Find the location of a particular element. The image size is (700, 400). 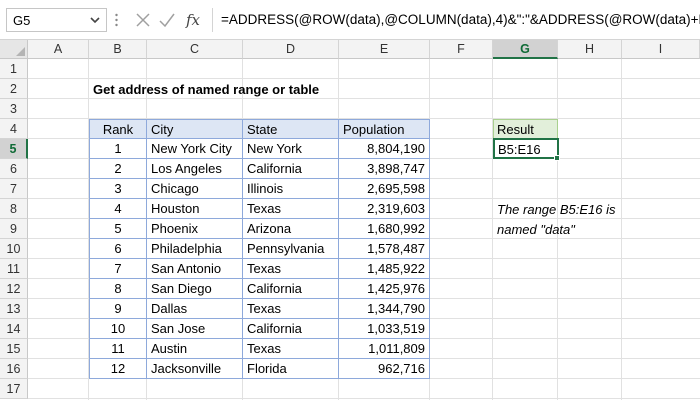

state-cell: New York is located at coordinates (291, 149).